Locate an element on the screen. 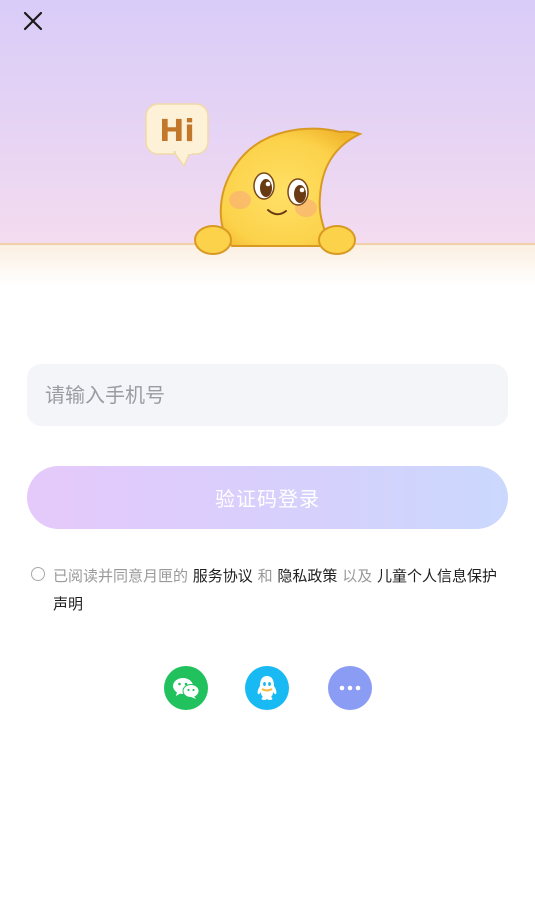 The image size is (535, 917). speech-bubble: Hi is located at coordinates (177, 135).